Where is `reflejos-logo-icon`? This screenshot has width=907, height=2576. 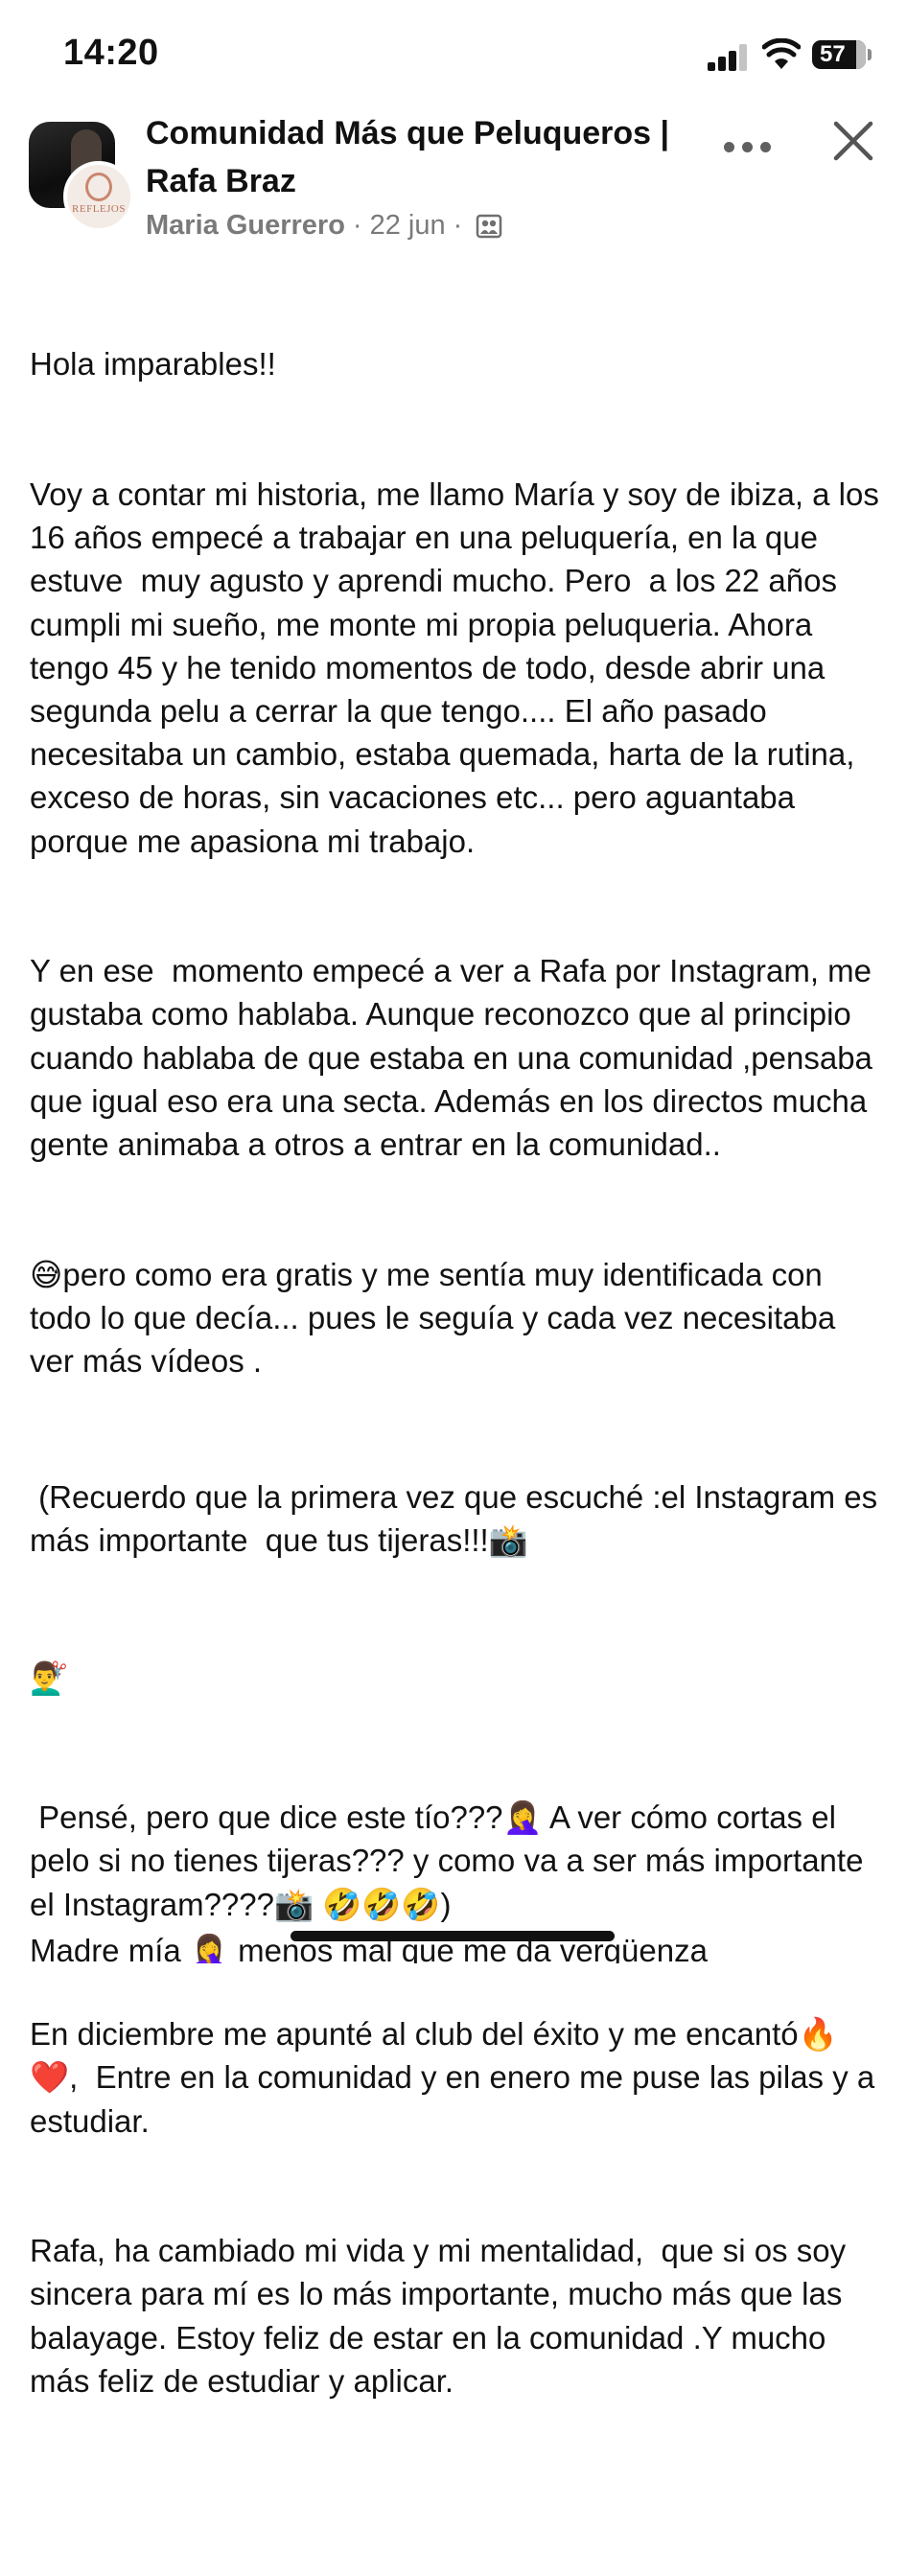
reflejos-logo-icon is located at coordinates (98, 187).